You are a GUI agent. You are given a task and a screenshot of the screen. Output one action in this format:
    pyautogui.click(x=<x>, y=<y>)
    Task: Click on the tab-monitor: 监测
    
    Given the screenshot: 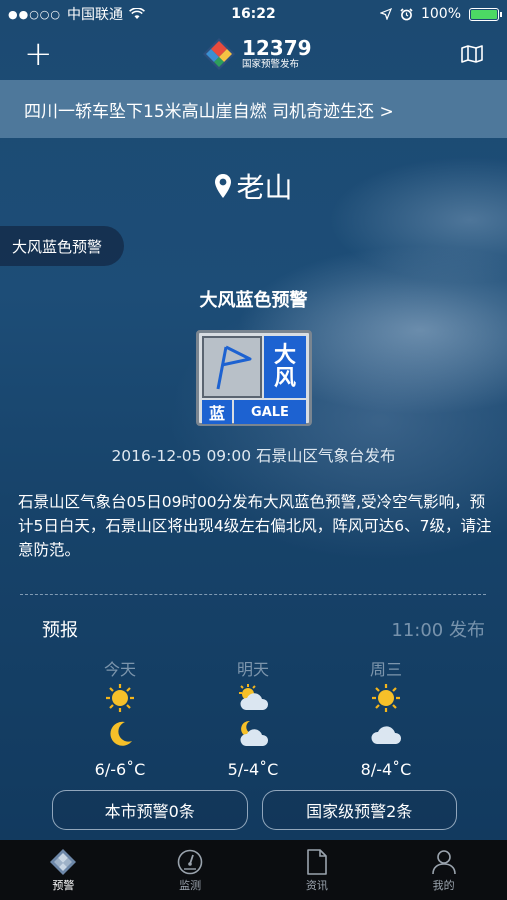 What is the action you would take?
    pyautogui.click(x=190, y=870)
    